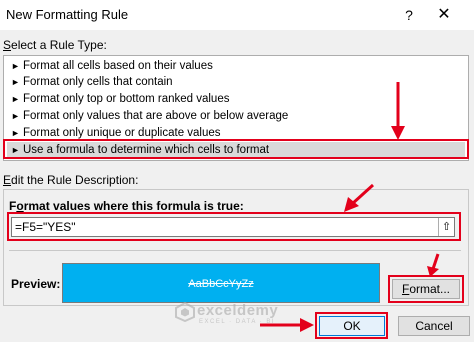  I want to click on highlight-selected-rule, so click(236, 149).